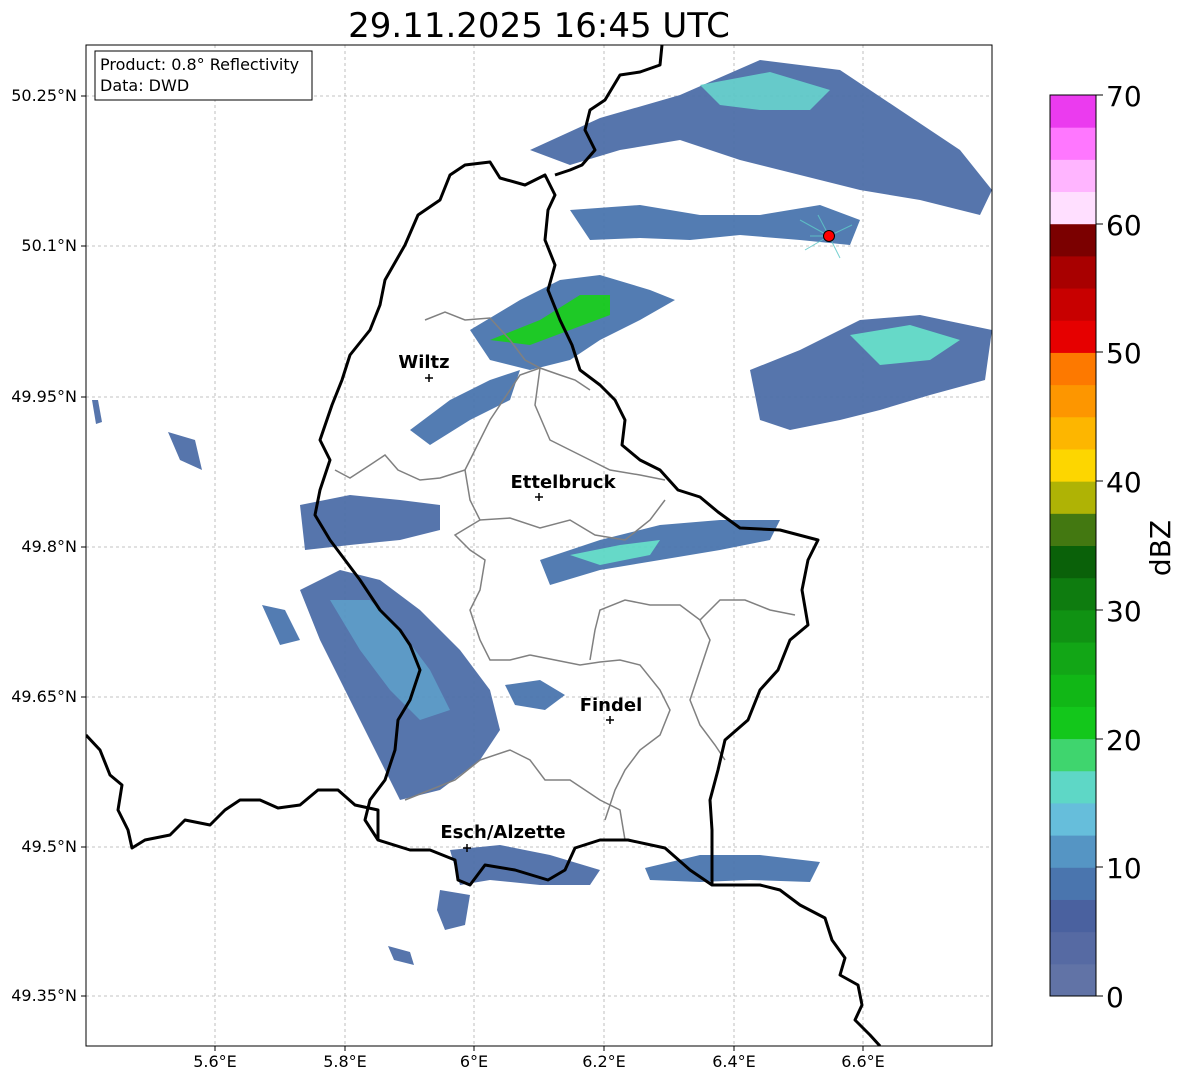 This screenshot has height=1081, width=1184. Describe the element at coordinates (474, 1061) in the screenshot. I see `lon-tick-label: 6°E` at that location.